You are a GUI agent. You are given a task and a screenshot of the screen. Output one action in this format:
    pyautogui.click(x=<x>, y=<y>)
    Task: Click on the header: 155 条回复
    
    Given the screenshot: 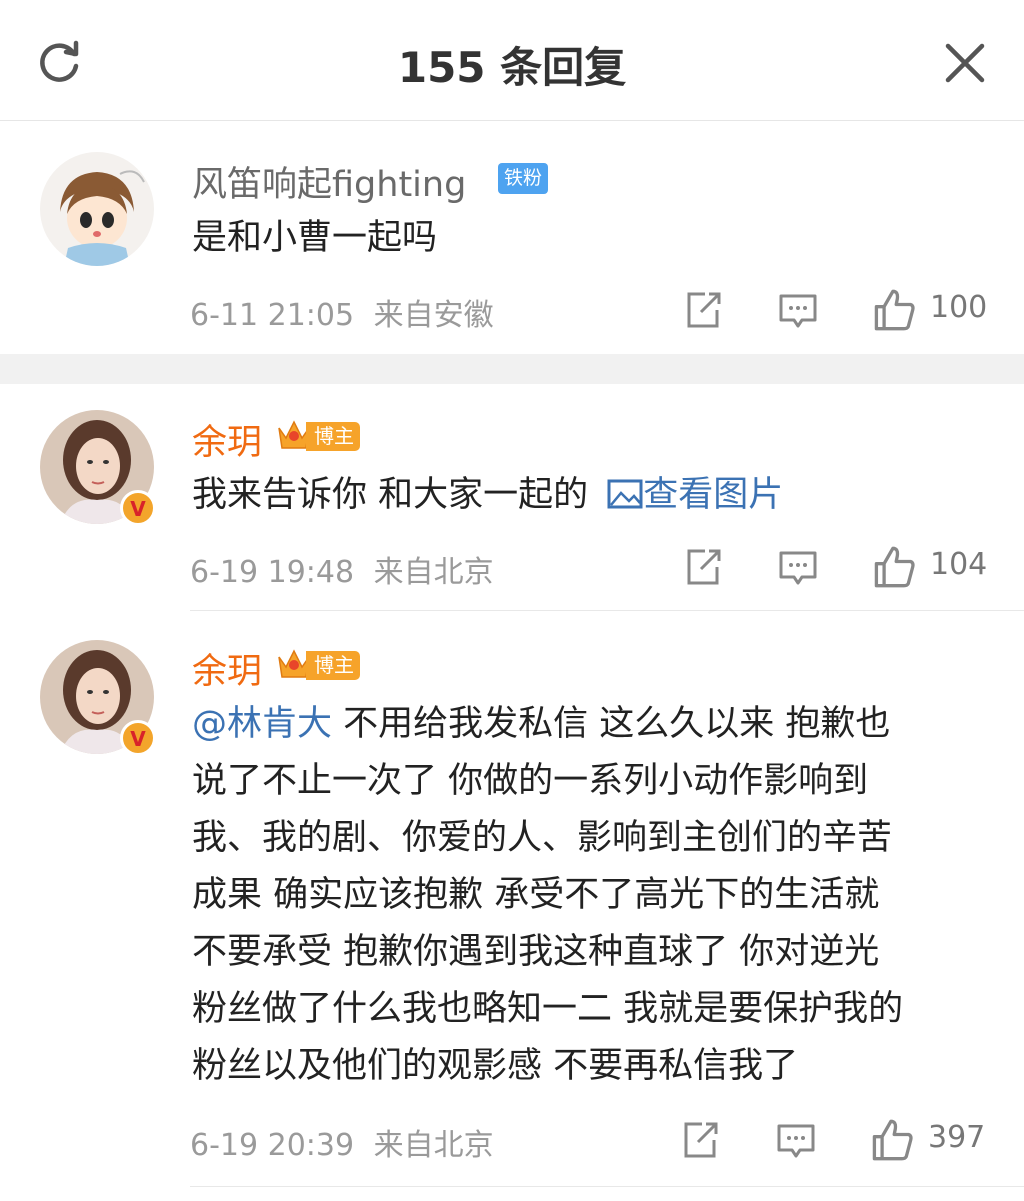 What is the action you would take?
    pyautogui.click(x=512, y=60)
    